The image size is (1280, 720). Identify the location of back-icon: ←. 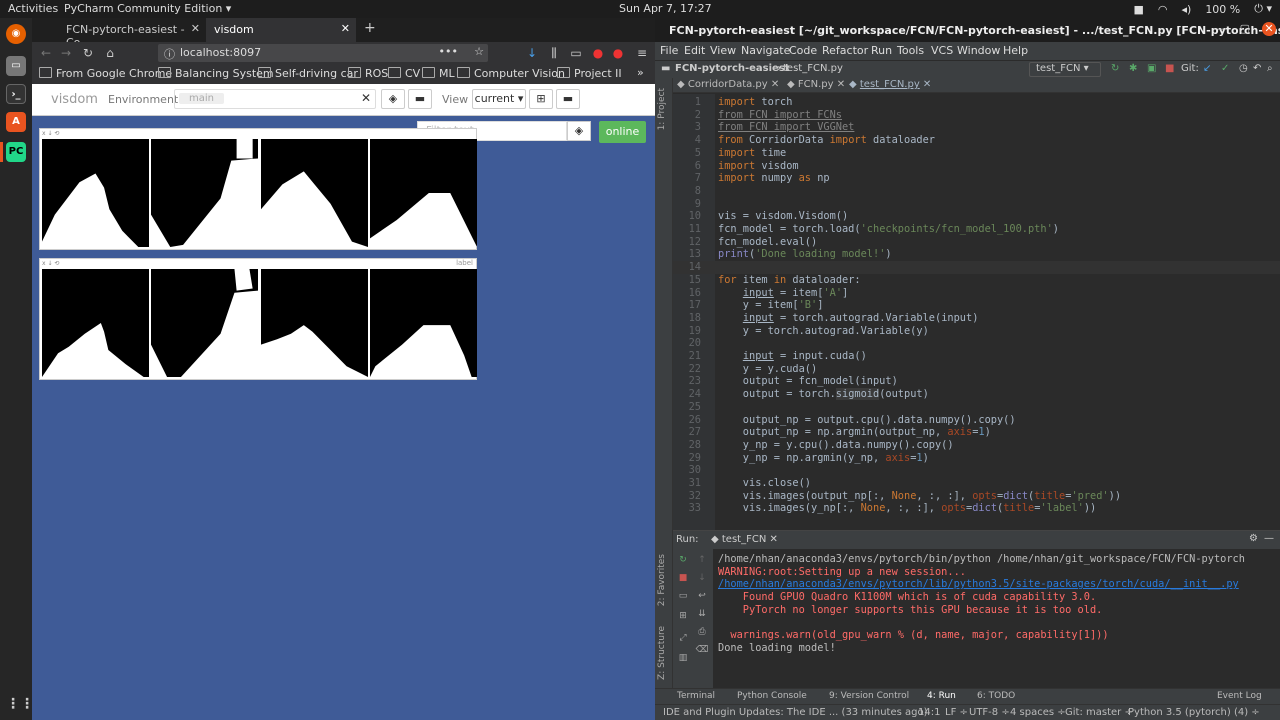
(46, 53).